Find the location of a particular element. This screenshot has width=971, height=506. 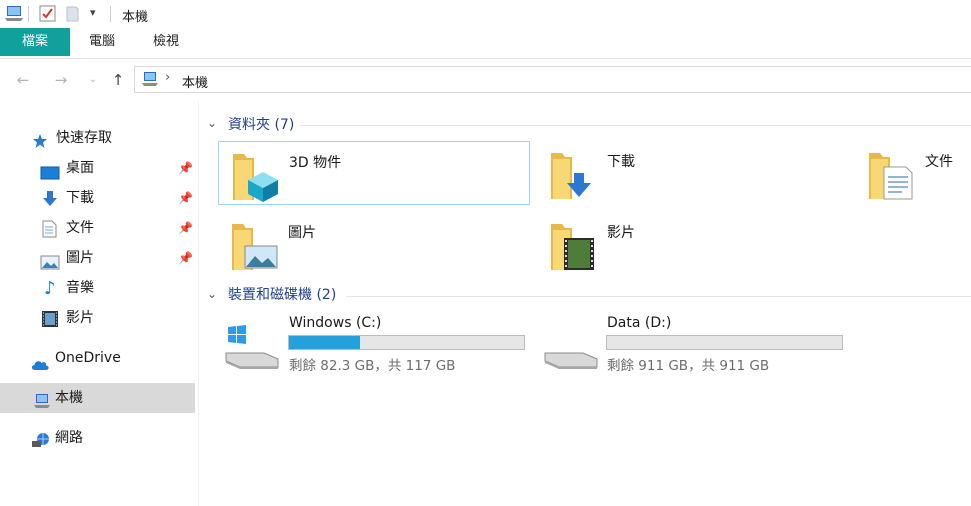

recent-locations-chevron-icon: ⌄ is located at coordinates (93, 80).